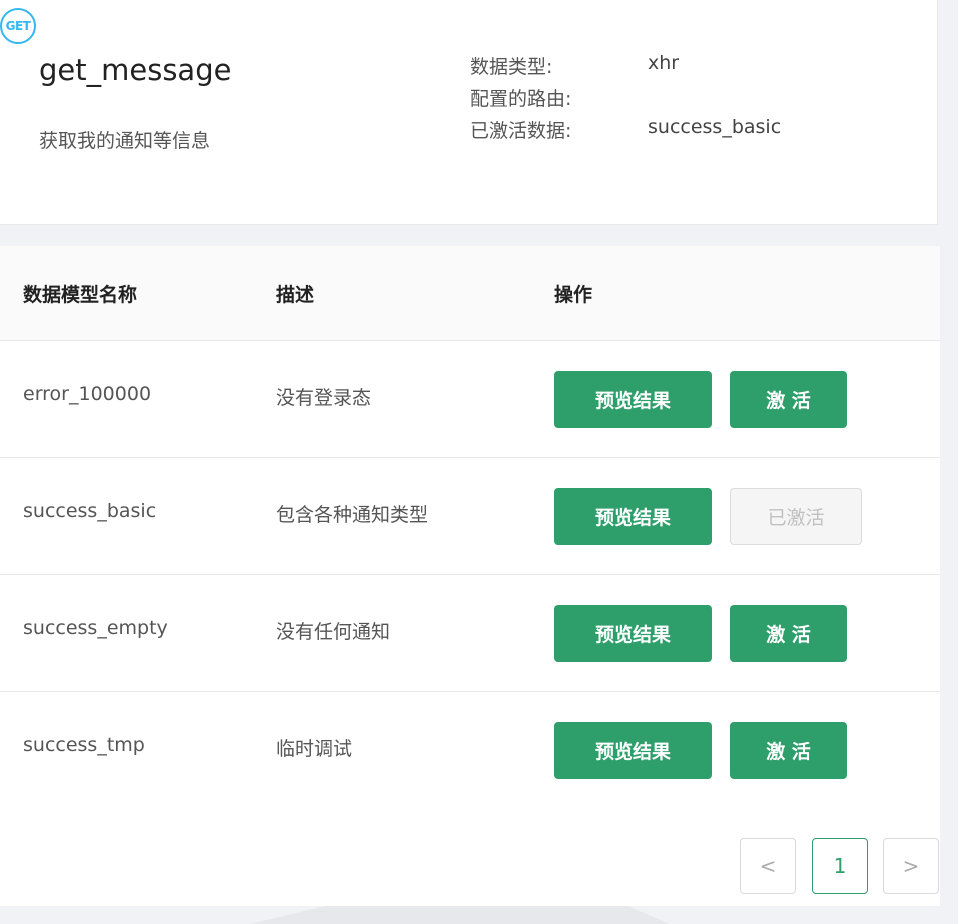 The image size is (958, 924). Describe the element at coordinates (135, 70) in the screenshot. I see `api-name: get_message` at that location.